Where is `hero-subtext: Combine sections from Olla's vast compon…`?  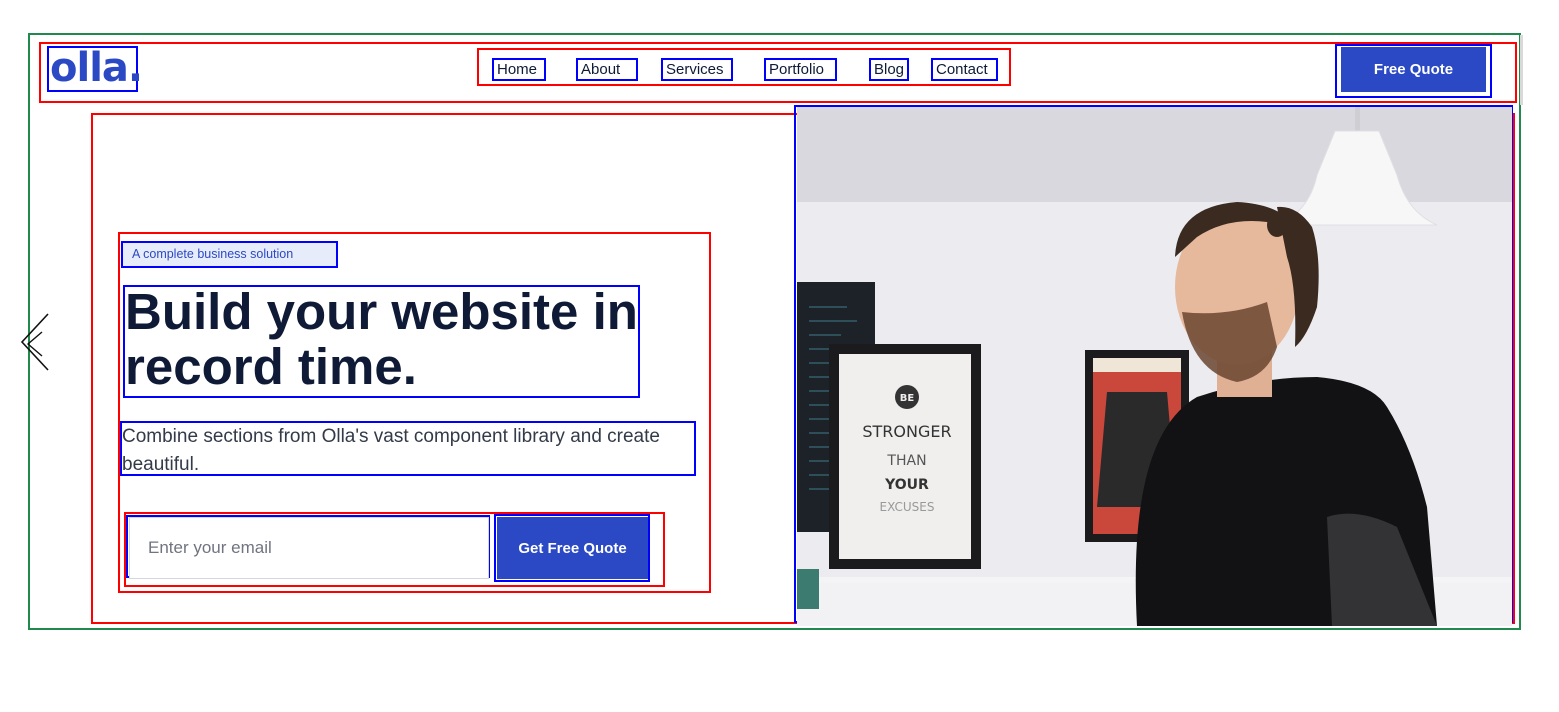 hero-subtext: Combine sections from Olla's vast compon… is located at coordinates (391, 450).